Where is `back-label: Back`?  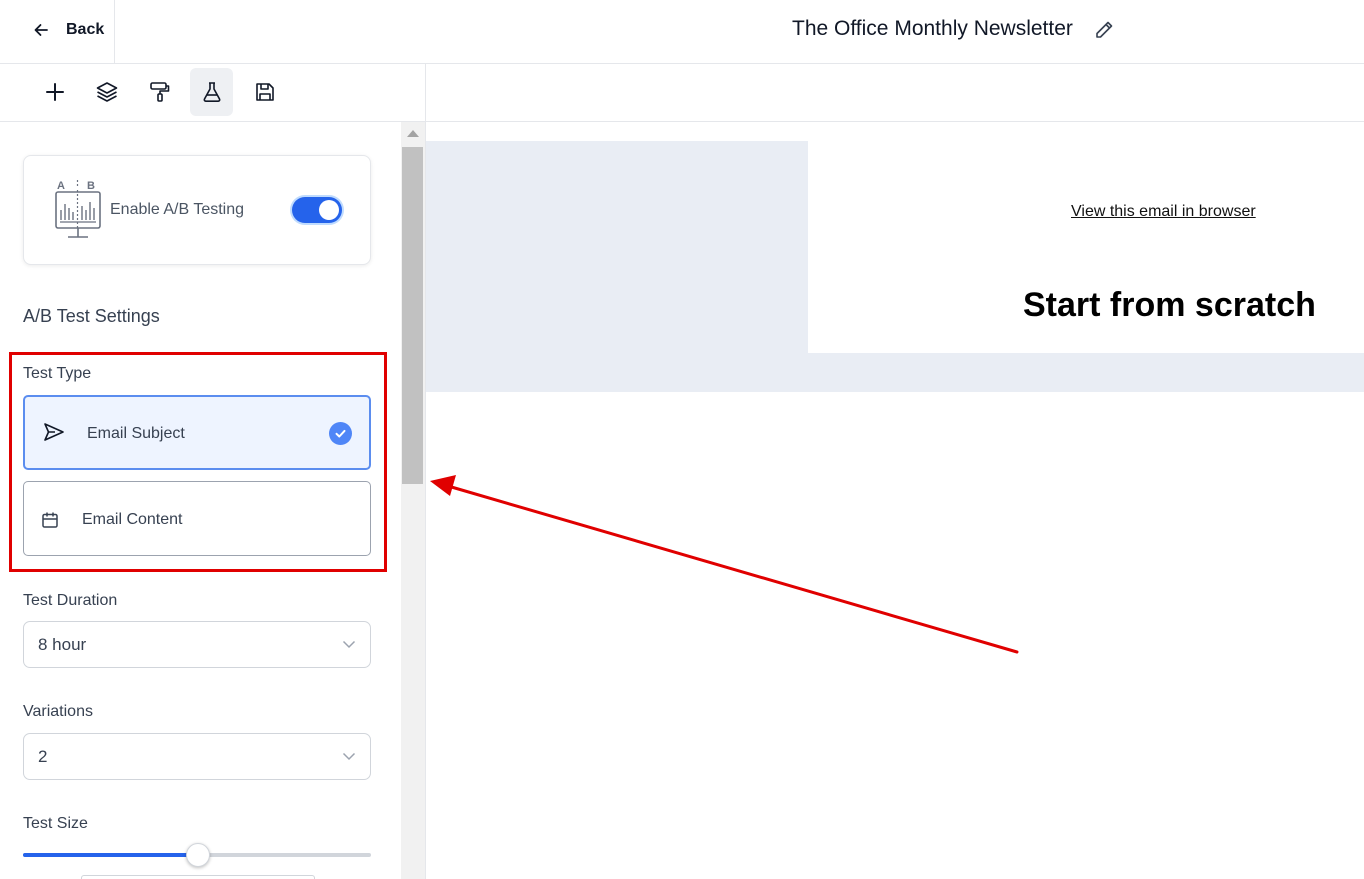 back-label: Back is located at coordinates (85, 29).